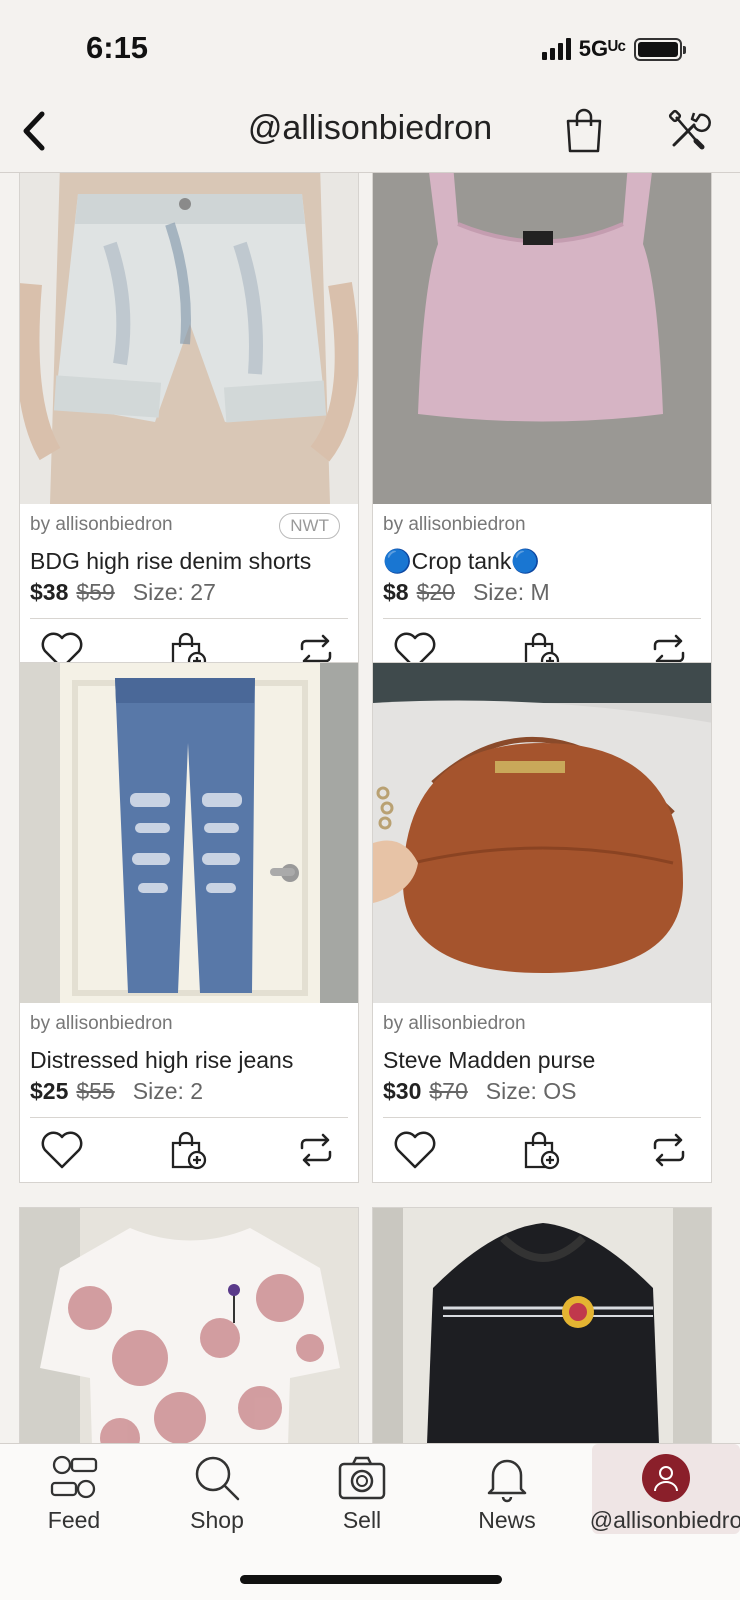 This screenshot has width=740, height=1600. I want to click on price-row: $38 $59 Size: 27, so click(189, 592).